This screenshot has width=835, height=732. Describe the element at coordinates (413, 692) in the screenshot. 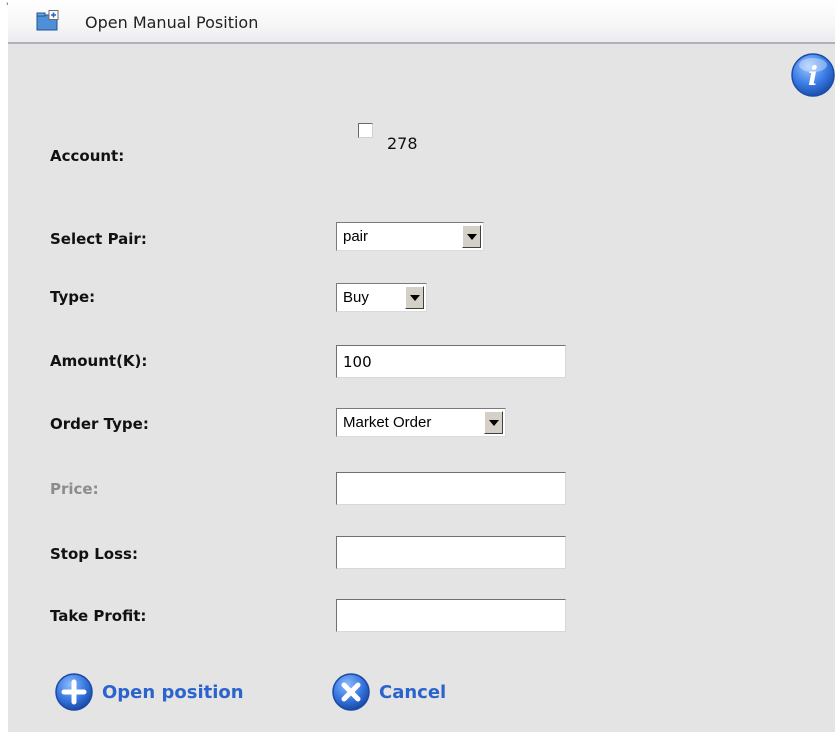

I see `cancel-label: Cancel` at that location.